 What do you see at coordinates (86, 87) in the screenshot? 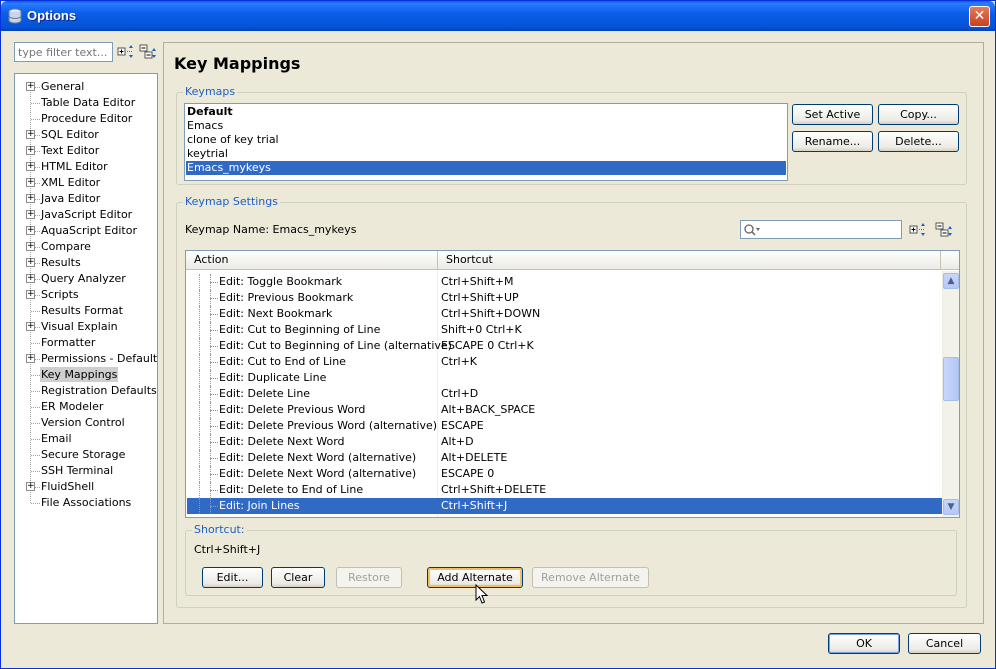
I see `tree-item: + General` at bounding box center [86, 87].